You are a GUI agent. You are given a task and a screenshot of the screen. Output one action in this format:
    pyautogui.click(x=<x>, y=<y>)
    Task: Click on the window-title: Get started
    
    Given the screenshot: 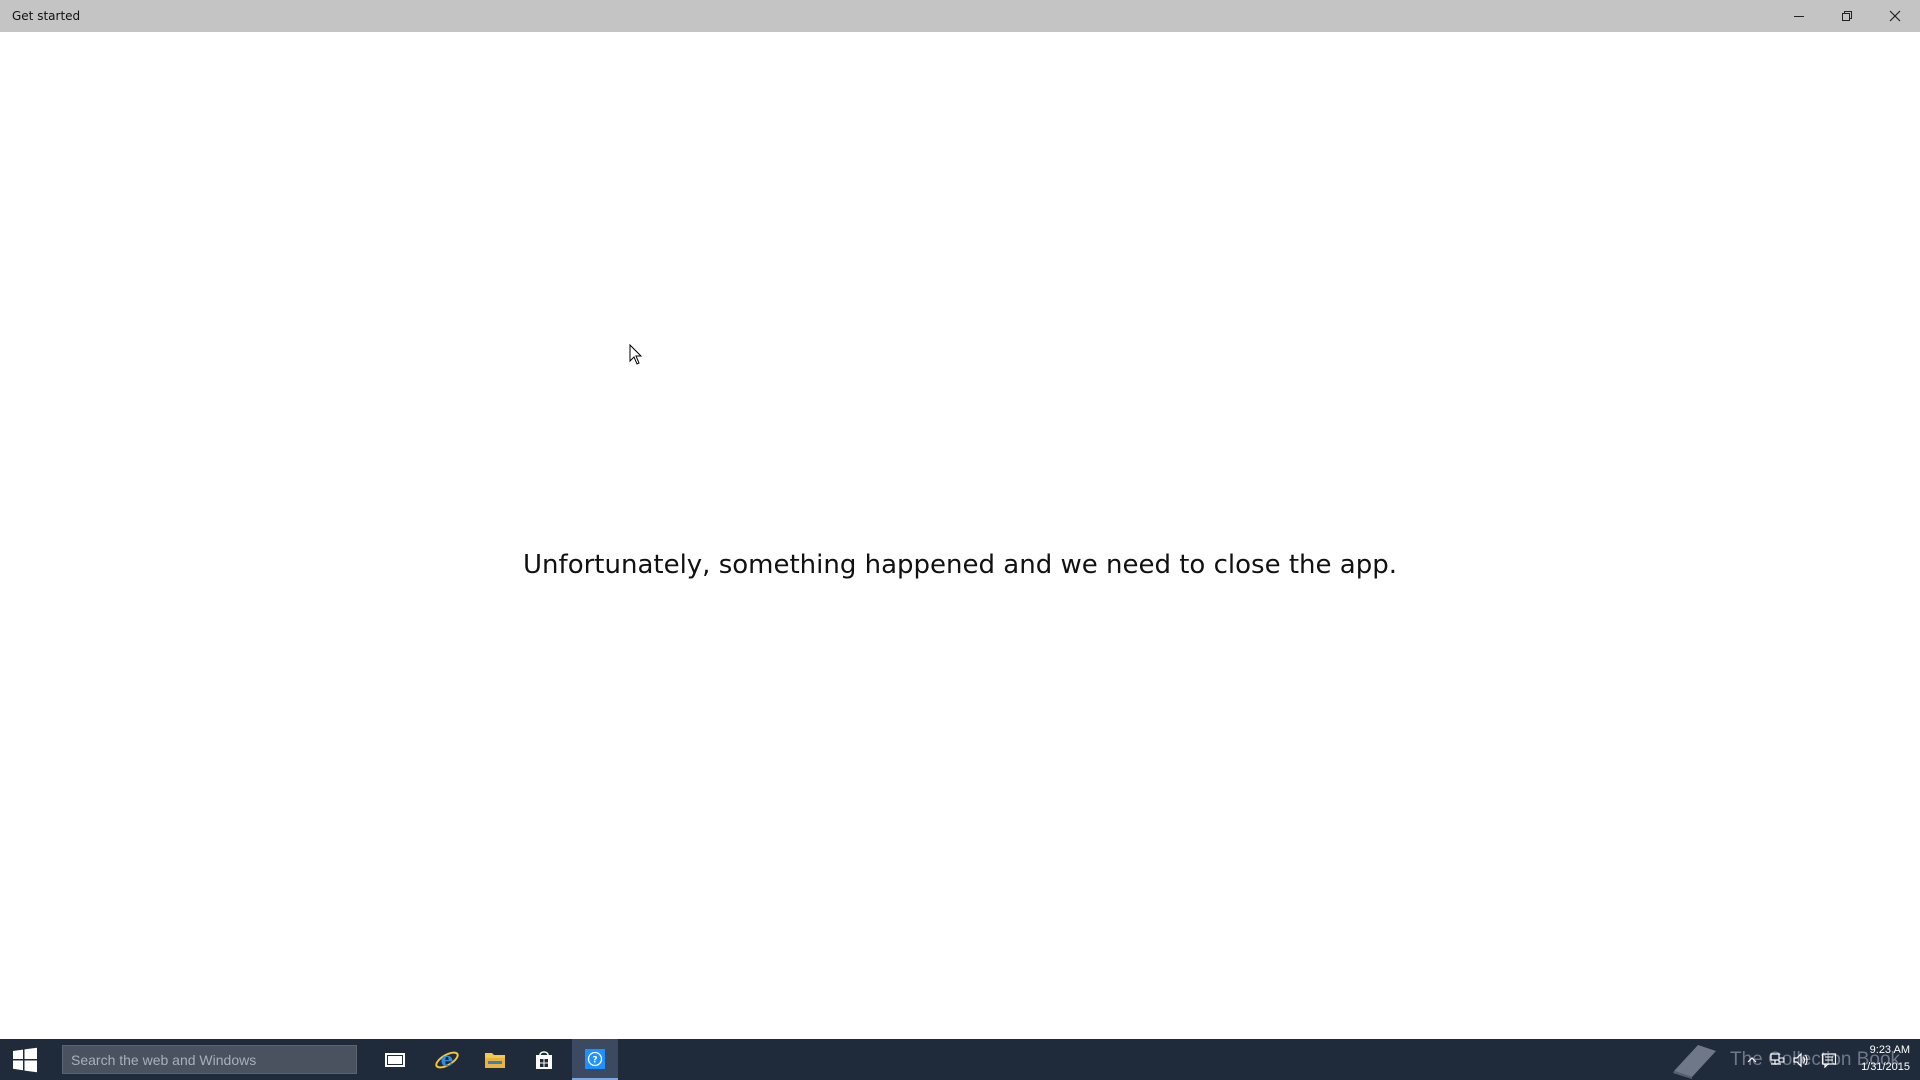 What is the action you would take?
    pyautogui.click(x=46, y=16)
    